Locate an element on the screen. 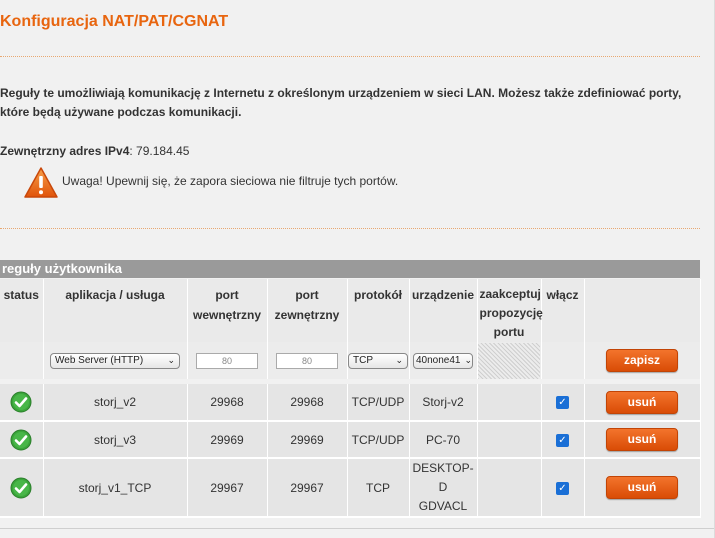  column-header-port-int-line2: wewnętrzny is located at coordinates (226, 315).